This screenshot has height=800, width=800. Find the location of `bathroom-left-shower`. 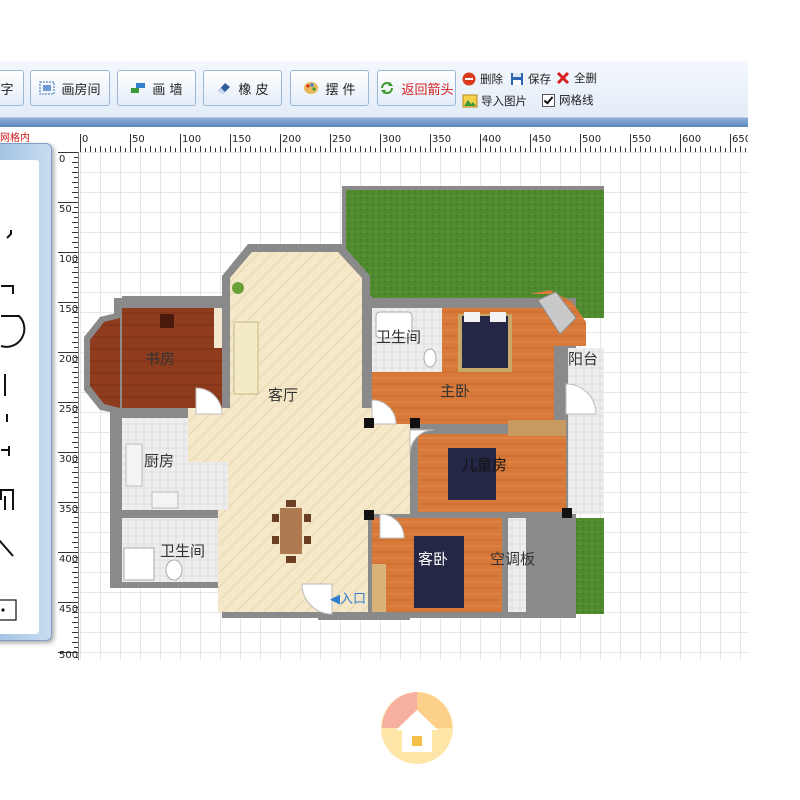

bathroom-left-shower is located at coordinates (139, 564).